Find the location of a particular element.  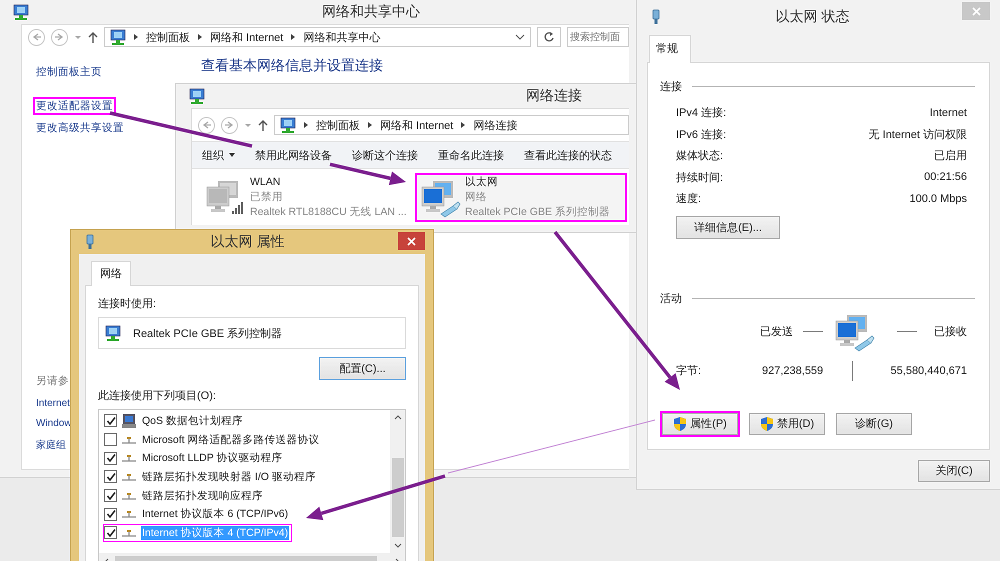

toolbar-button: 禁用此网络设备 is located at coordinates (293, 155).